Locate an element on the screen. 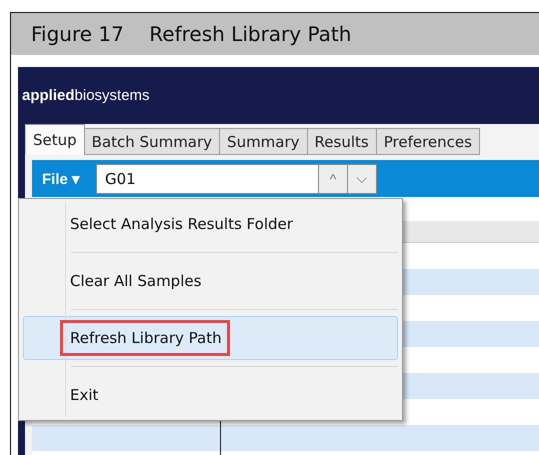  tab: Summary is located at coordinates (264, 141).